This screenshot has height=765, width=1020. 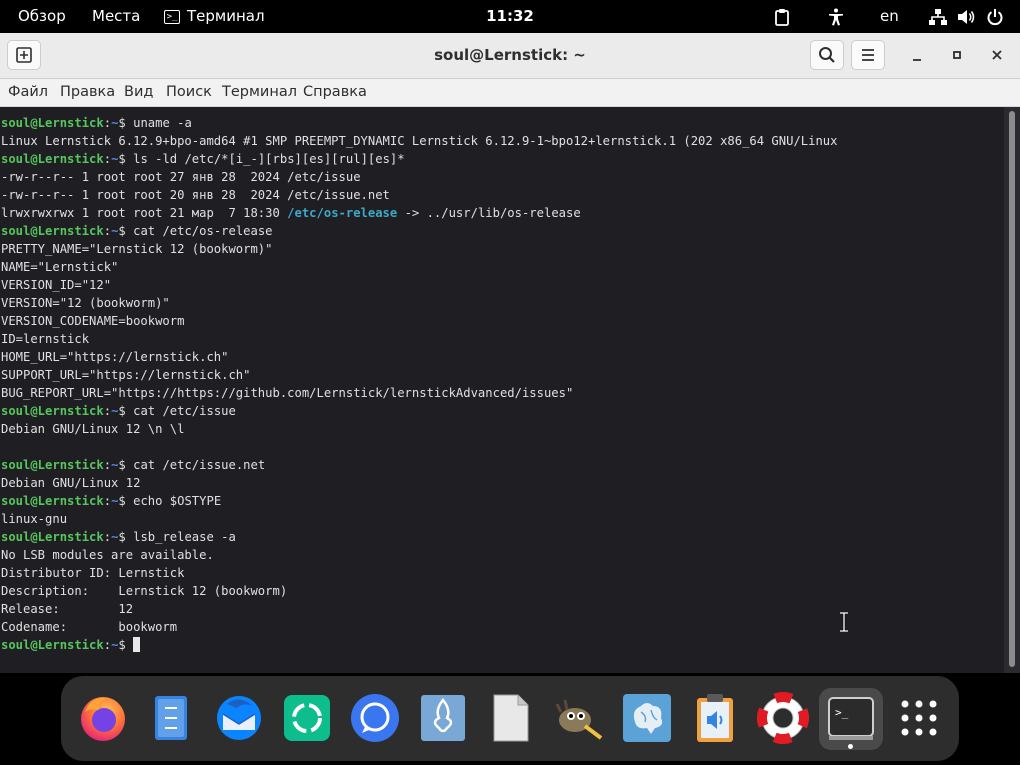 What do you see at coordinates (966, 17) in the screenshot?
I see `volume-icon` at bounding box center [966, 17].